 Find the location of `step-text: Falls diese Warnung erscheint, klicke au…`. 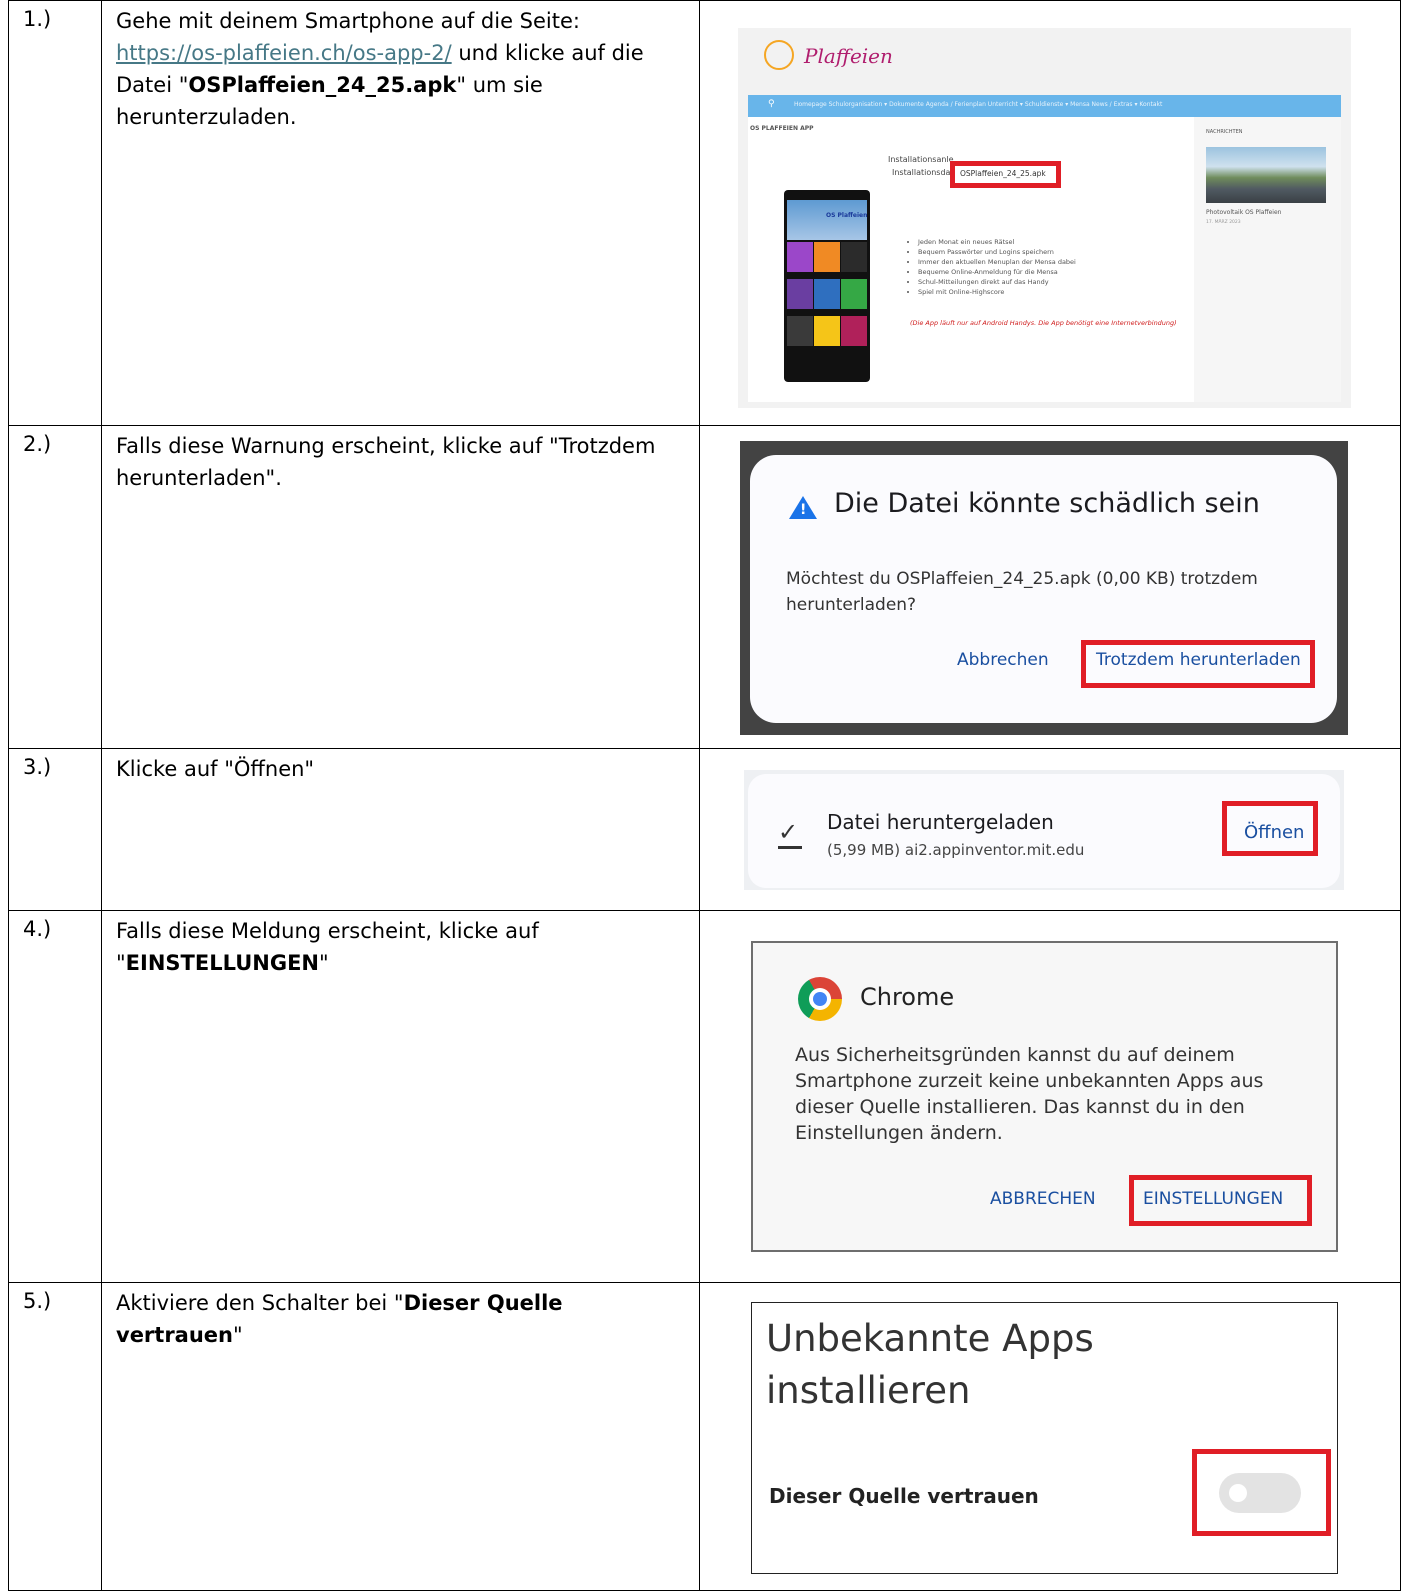

step-text: Falls diese Warnung erscheint, klicke au… is located at coordinates (386, 462).